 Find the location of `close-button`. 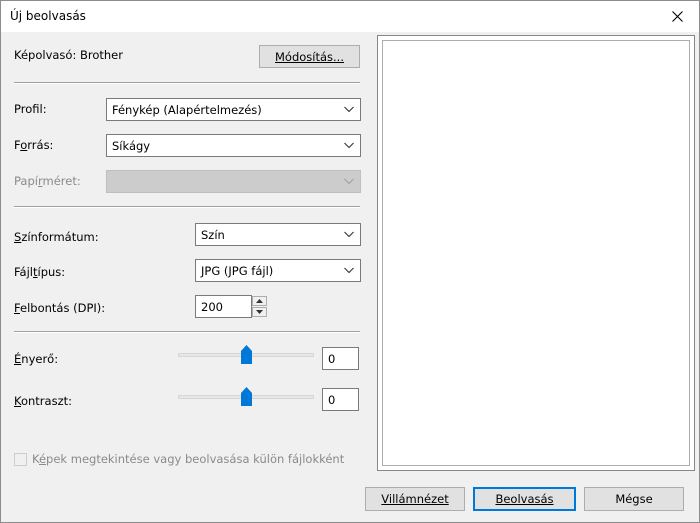

close-button is located at coordinates (677, 16).